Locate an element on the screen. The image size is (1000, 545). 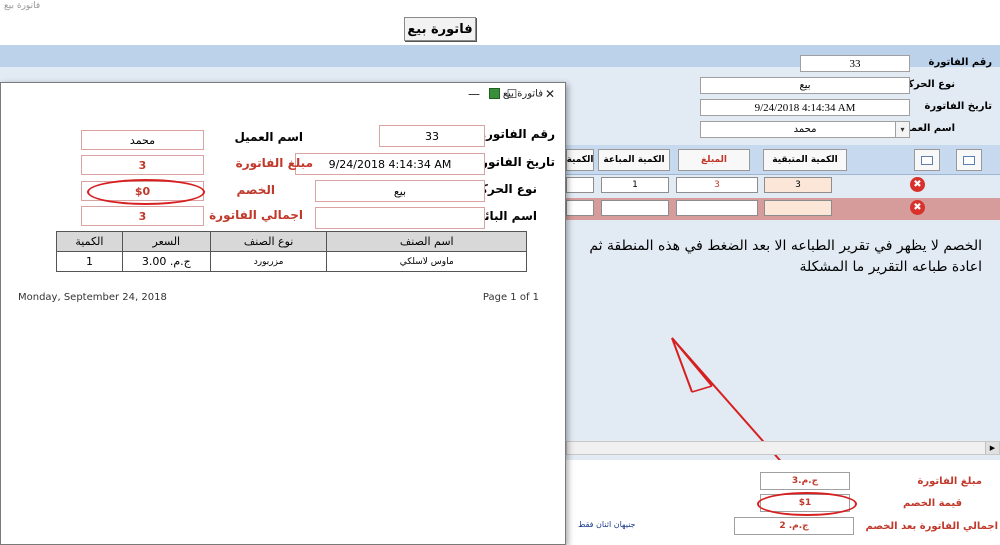
report-seller-label: اسم البائع is located at coordinates (506, 216).